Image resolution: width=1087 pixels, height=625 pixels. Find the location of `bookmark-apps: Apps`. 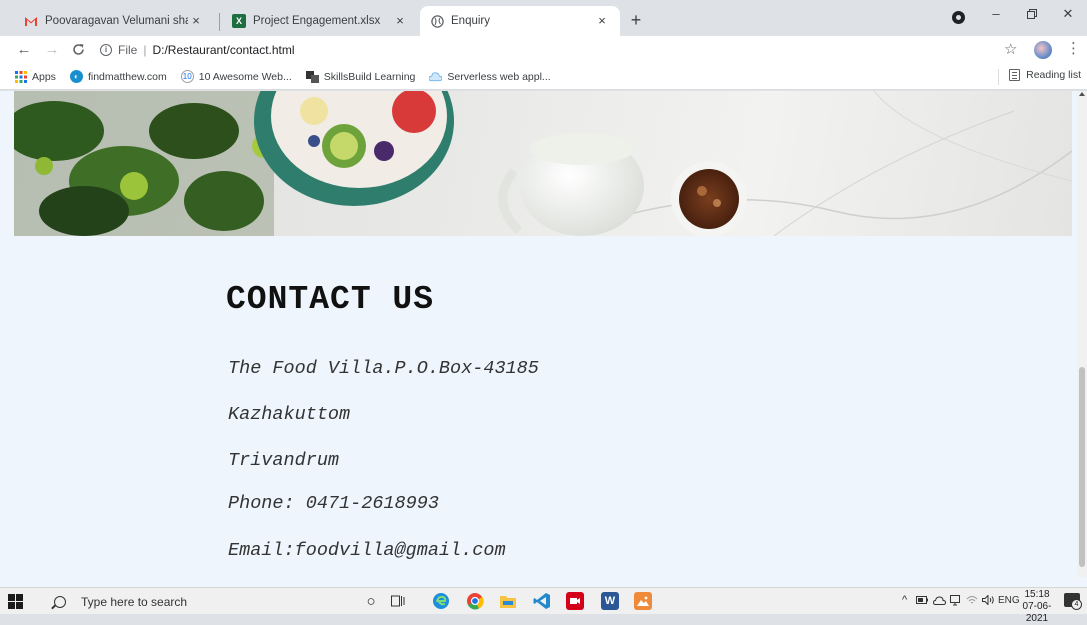

bookmark-apps: Apps is located at coordinates (35, 76).